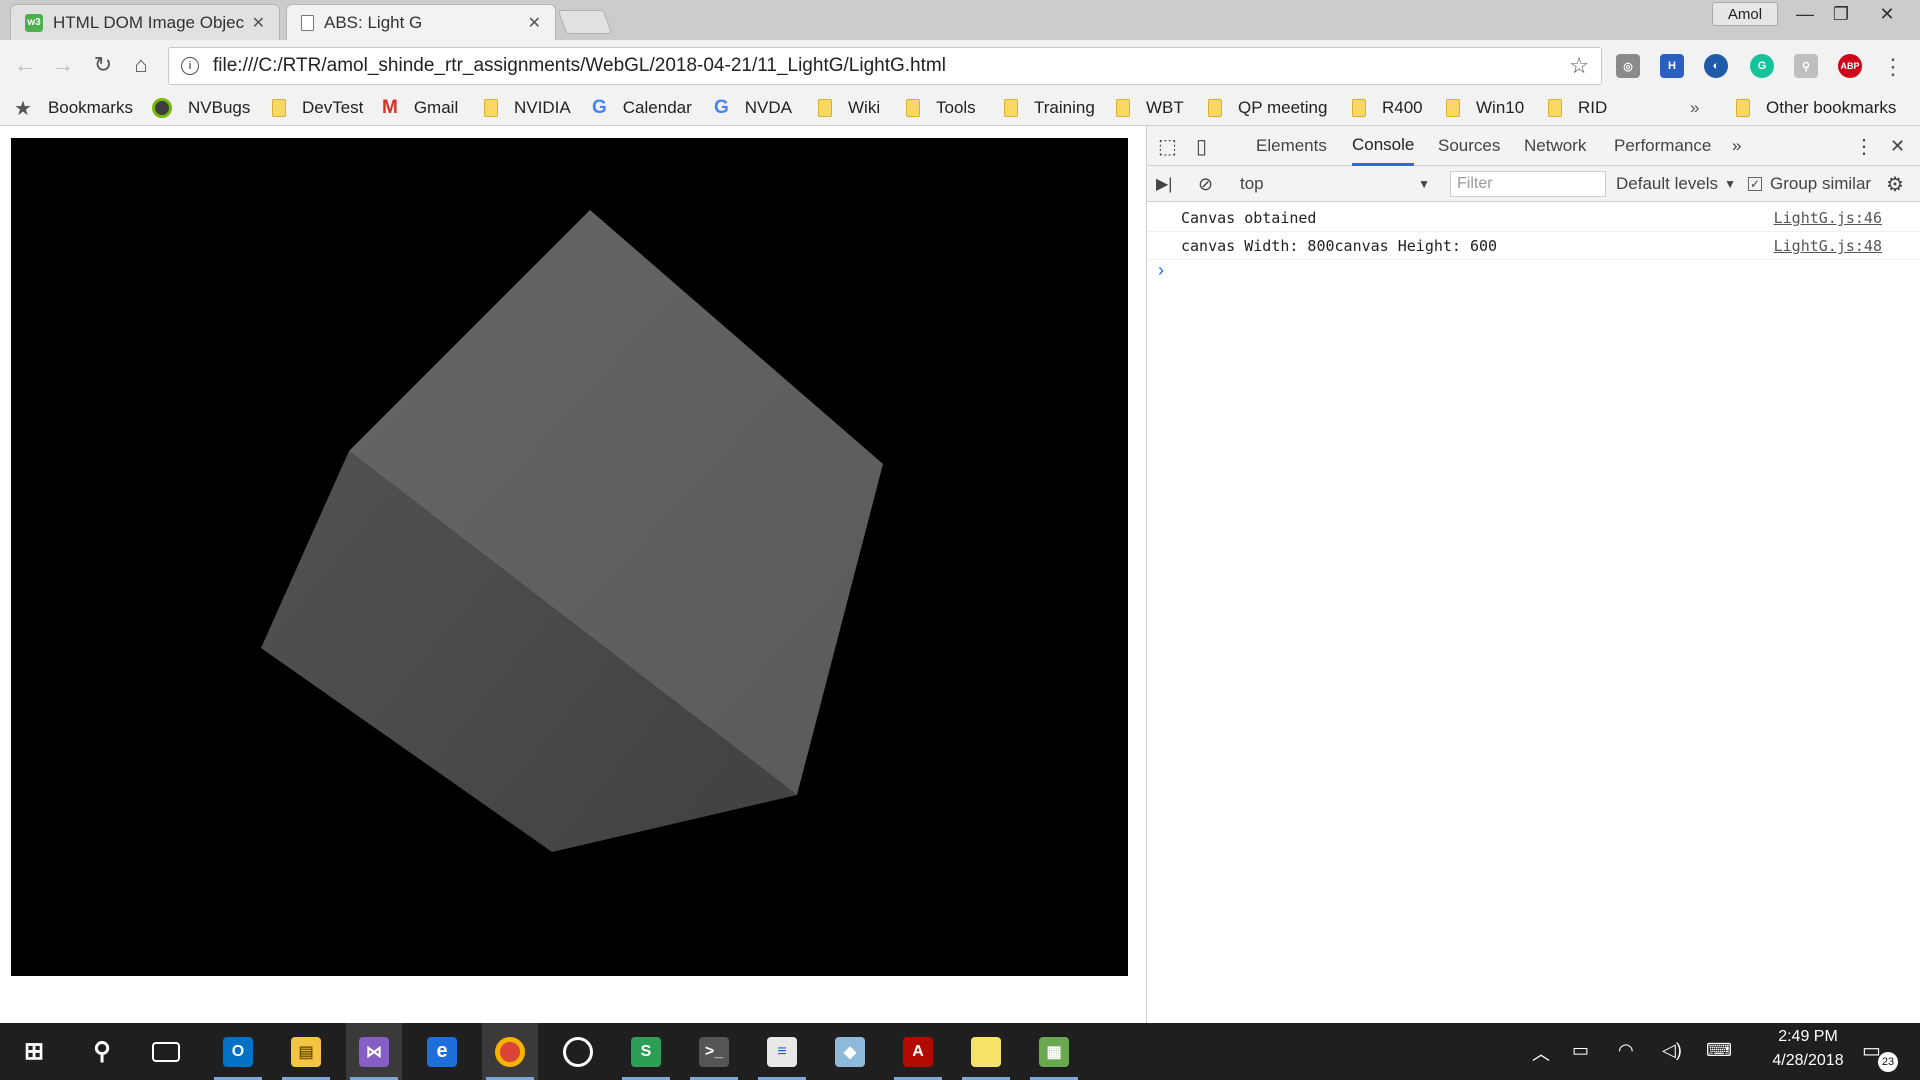 The height and width of the screenshot is (1080, 1920). I want to click on clear-console-icon: ⊘, so click(1205, 184).